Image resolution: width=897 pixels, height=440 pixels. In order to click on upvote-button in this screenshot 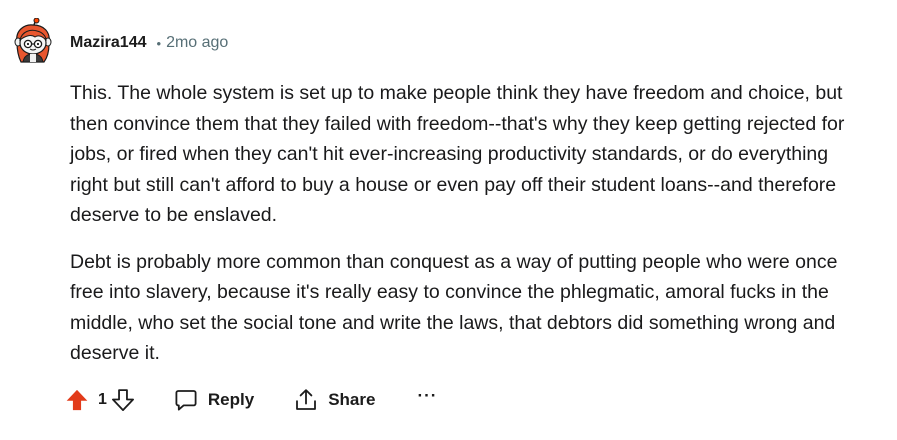, I will do `click(77, 400)`.